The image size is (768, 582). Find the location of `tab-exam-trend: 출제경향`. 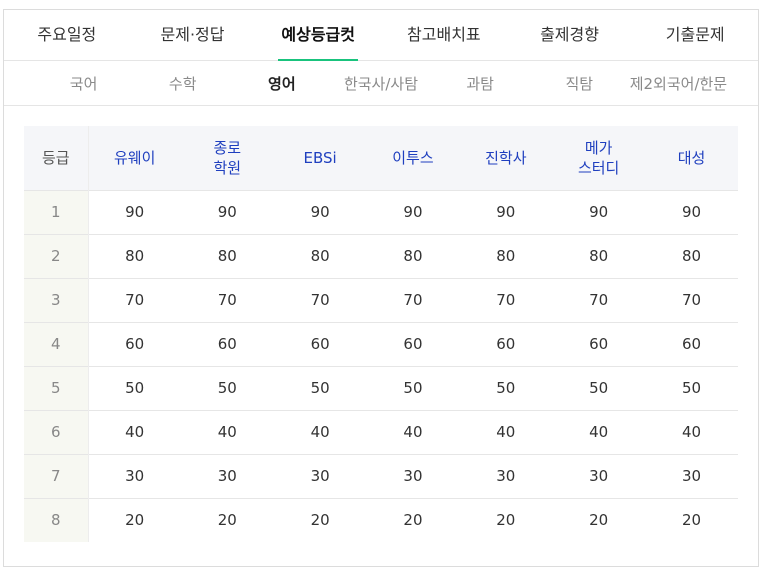

tab-exam-trend: 출제경향 is located at coordinates (570, 35).